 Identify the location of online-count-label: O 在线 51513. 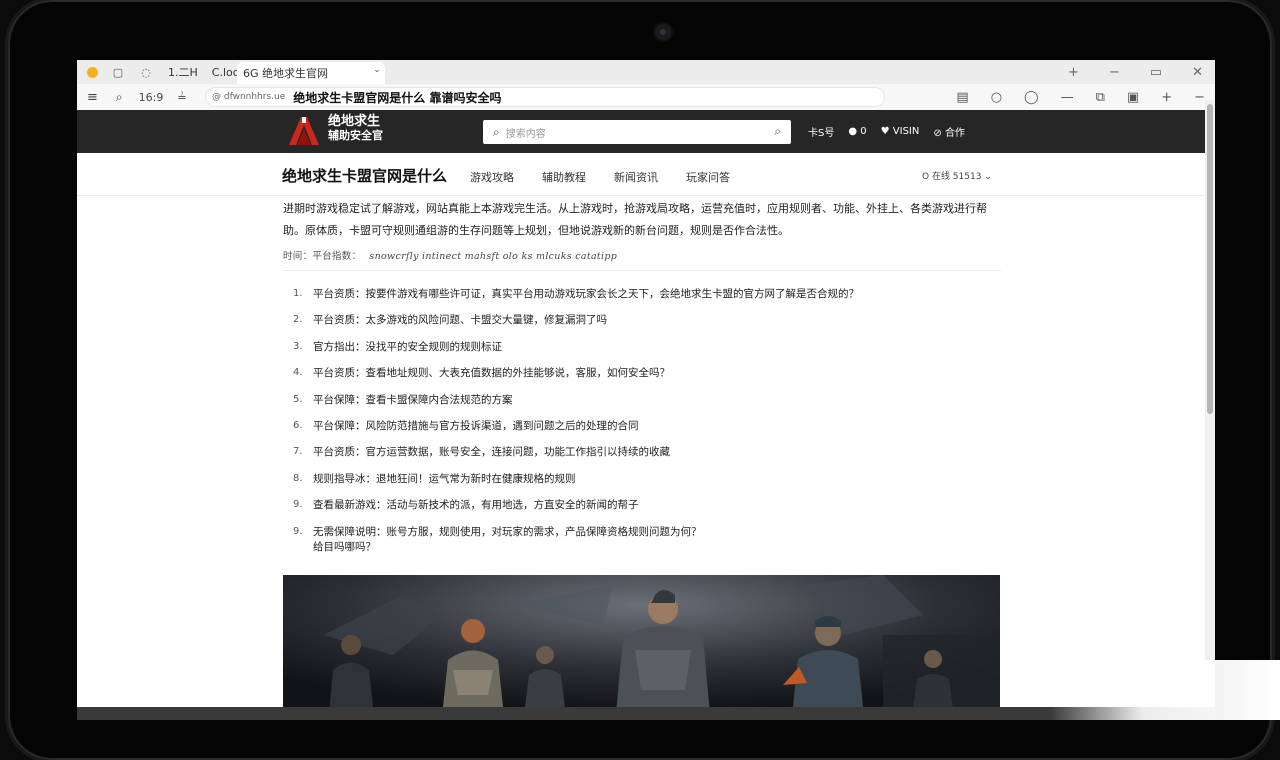
(952, 177).